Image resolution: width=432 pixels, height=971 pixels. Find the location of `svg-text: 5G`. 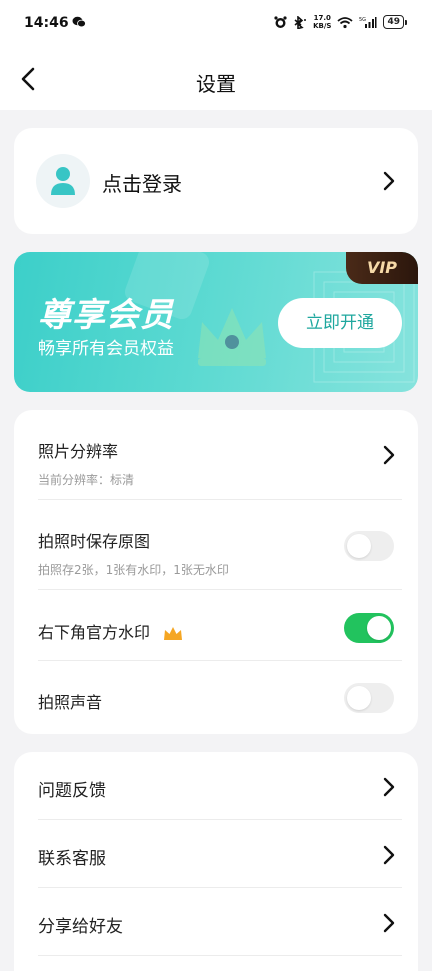

svg-text: 5G is located at coordinates (362, 20).